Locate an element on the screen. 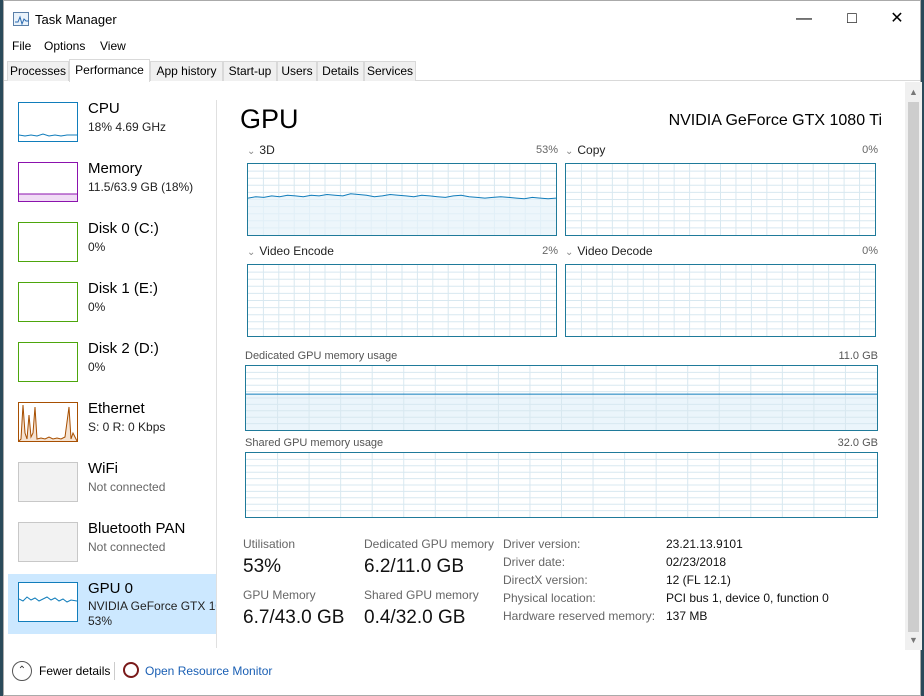 The height and width of the screenshot is (696, 924). footer: ⌃ Fewer details Open Resource Monitor is located at coordinates (462, 671).